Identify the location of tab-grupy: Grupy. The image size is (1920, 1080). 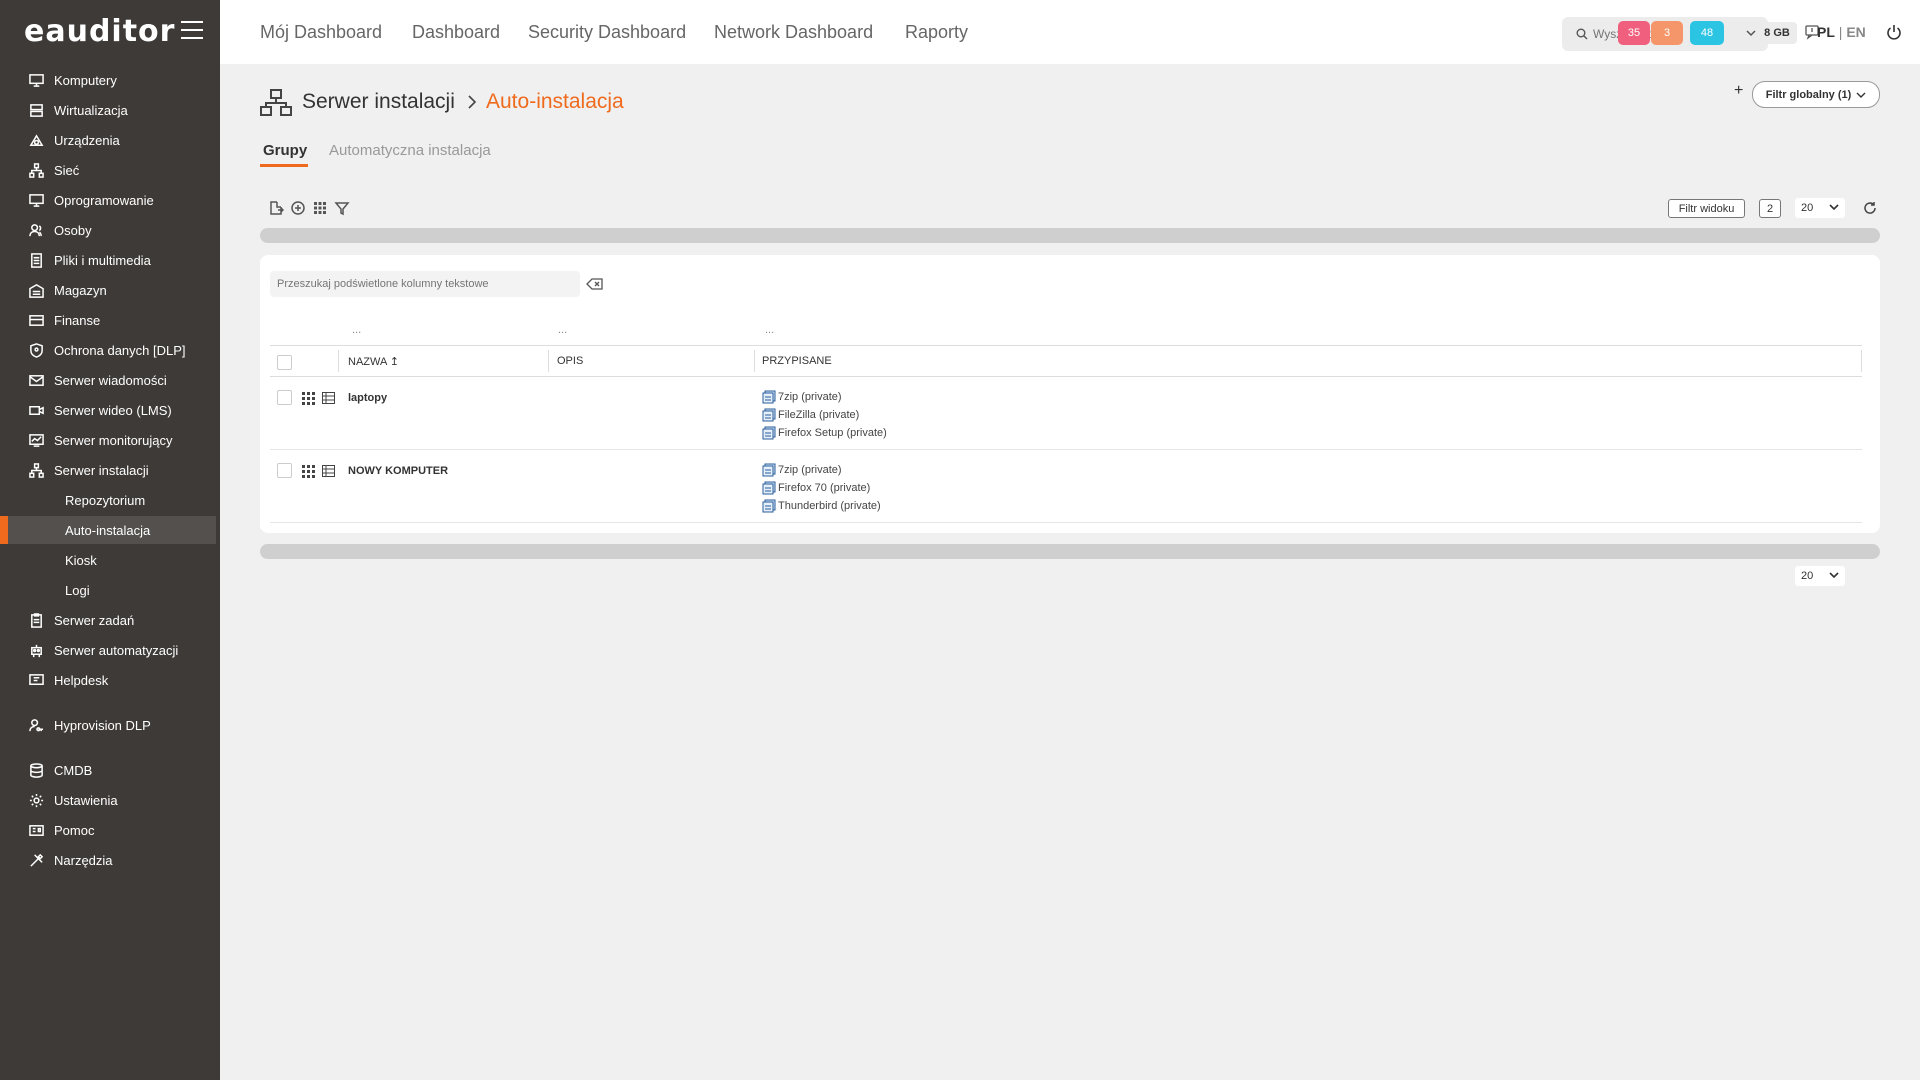
(285, 150).